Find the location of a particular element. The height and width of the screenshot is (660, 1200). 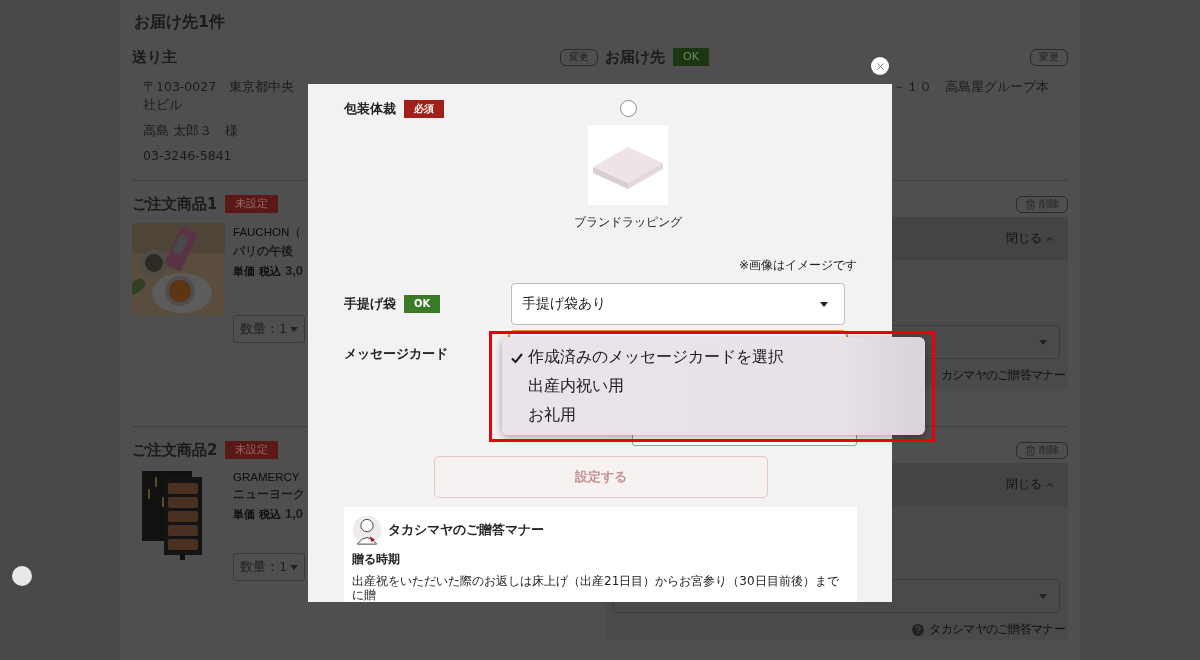

field-label: メッセージカード is located at coordinates (396, 354).